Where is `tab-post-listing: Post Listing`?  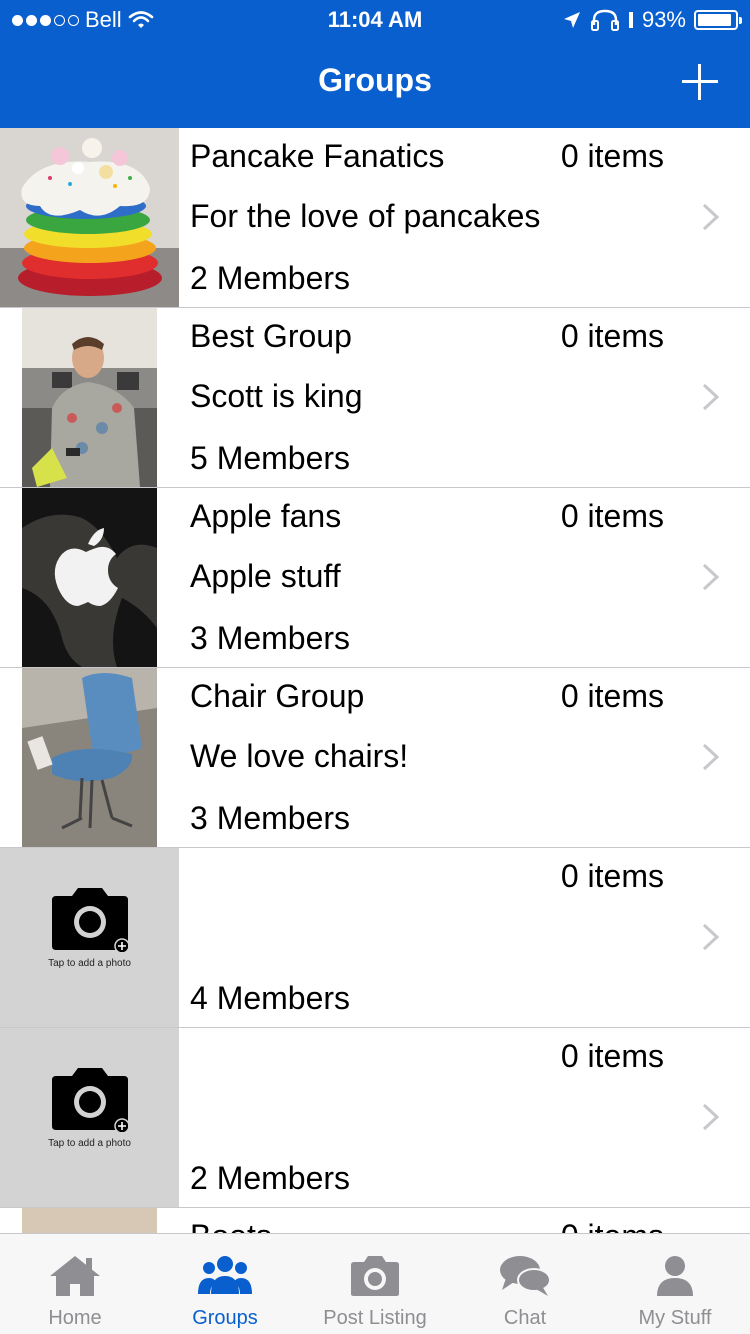
tab-post-listing: Post Listing is located at coordinates (375, 1284).